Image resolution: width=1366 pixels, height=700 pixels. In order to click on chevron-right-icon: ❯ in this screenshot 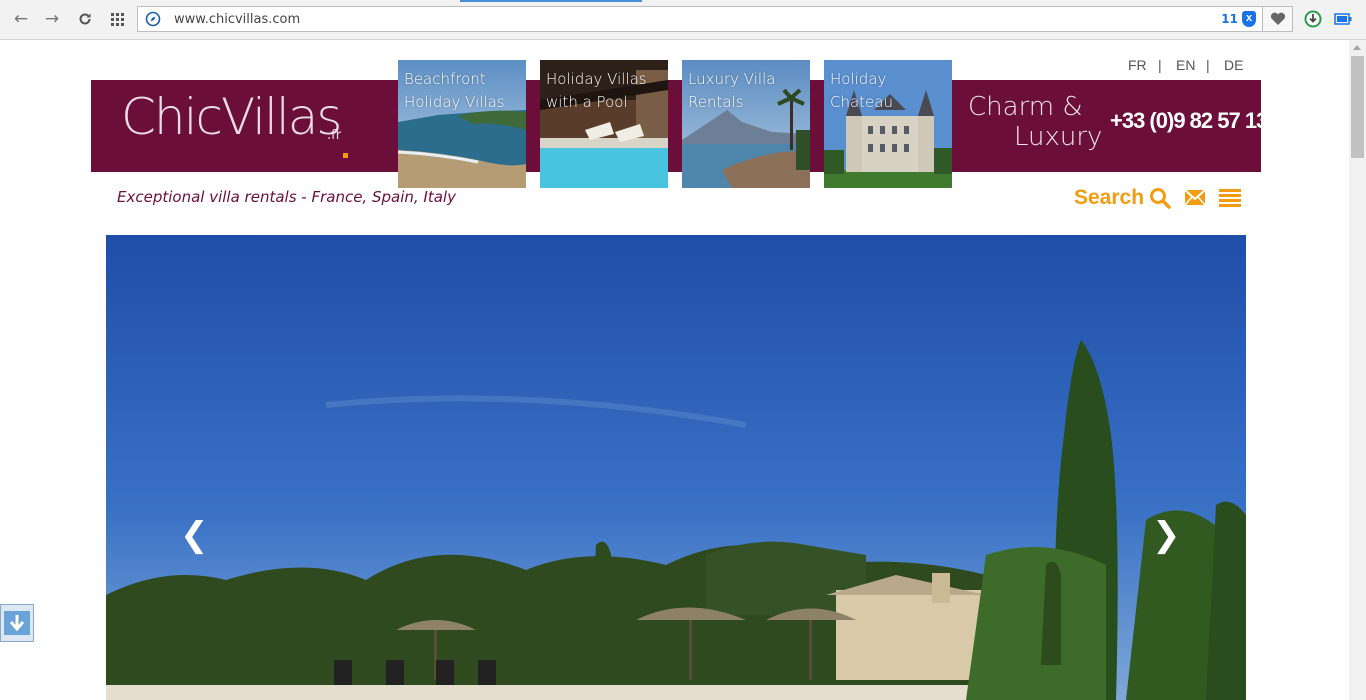, I will do `click(1166, 535)`.